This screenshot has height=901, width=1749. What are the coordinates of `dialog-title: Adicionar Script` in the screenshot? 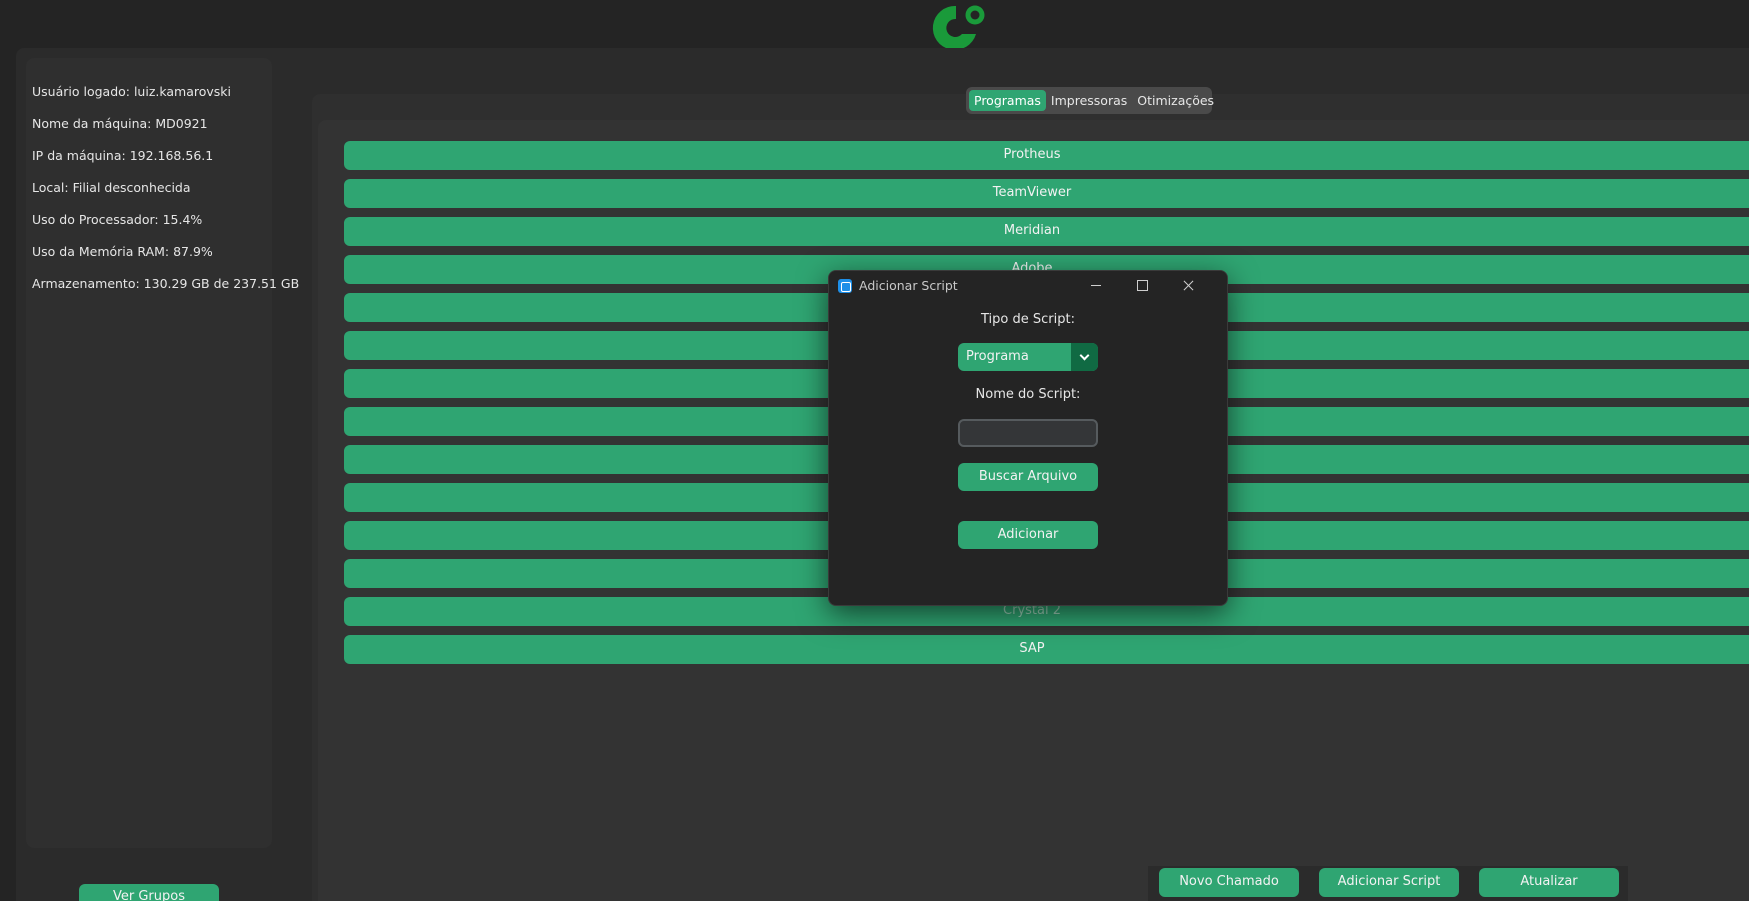 It's located at (908, 285).